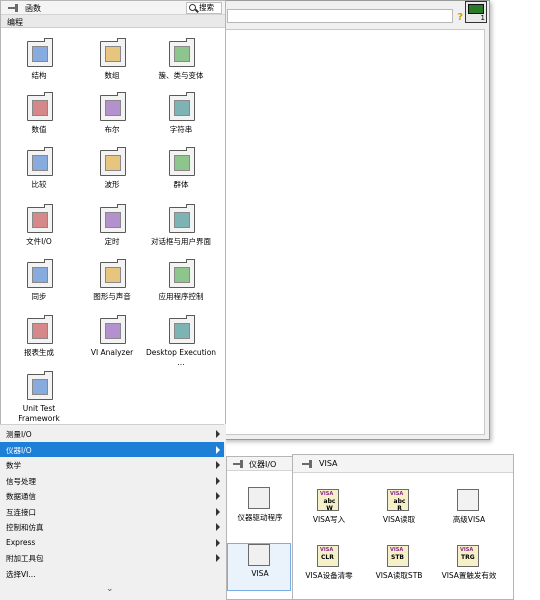 This screenshot has height=600, width=540. I want to click on palette-tile: 报表生成, so click(39, 342).